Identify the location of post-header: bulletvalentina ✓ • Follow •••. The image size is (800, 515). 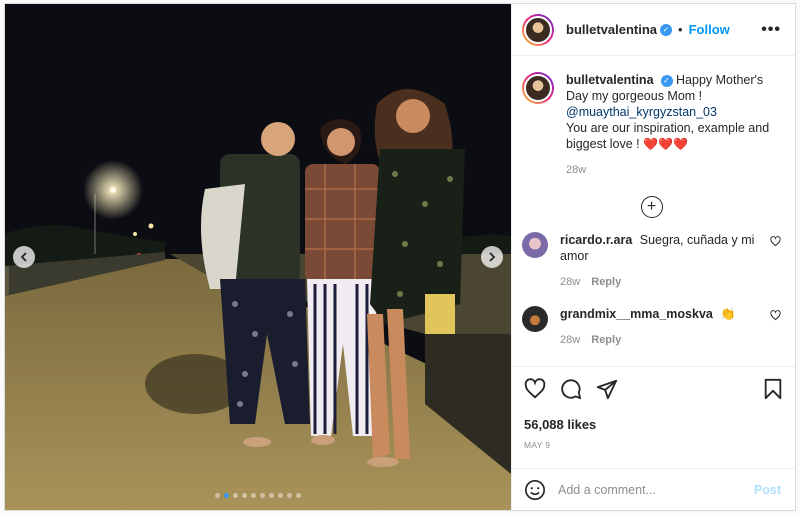
(653, 30).